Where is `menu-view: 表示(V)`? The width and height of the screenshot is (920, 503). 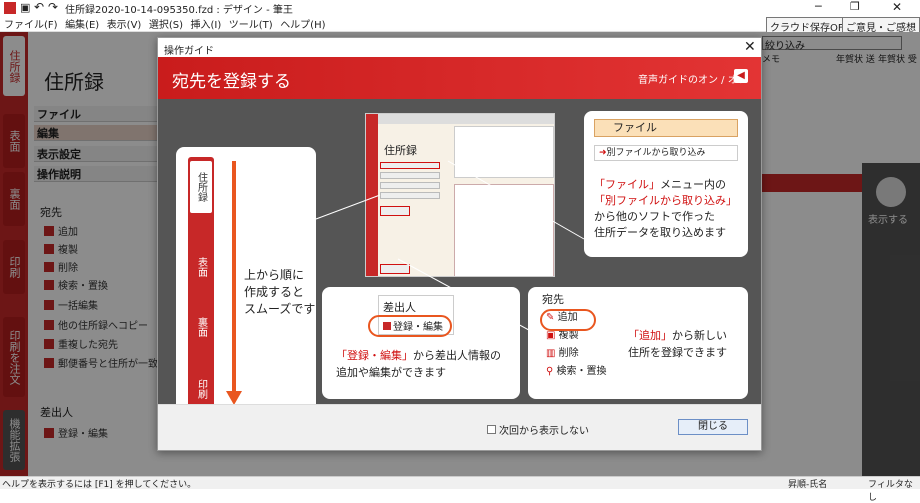
menu-view: 表示(V) is located at coordinates (124, 25).